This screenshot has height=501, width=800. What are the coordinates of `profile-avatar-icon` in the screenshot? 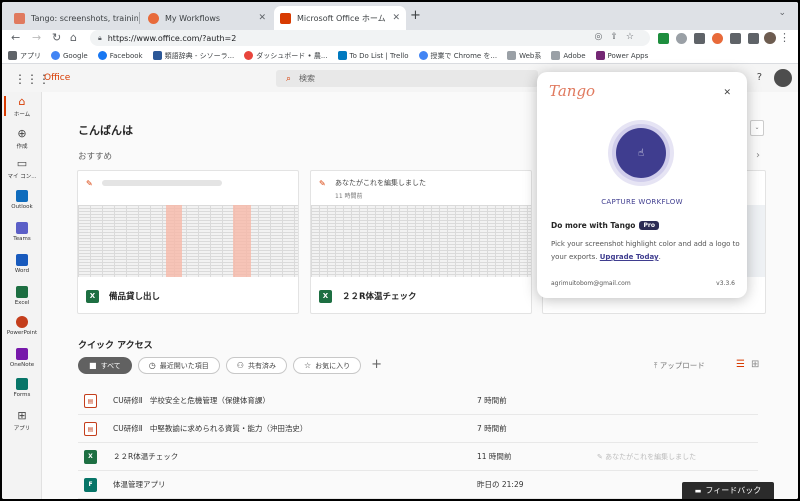 It's located at (770, 38).